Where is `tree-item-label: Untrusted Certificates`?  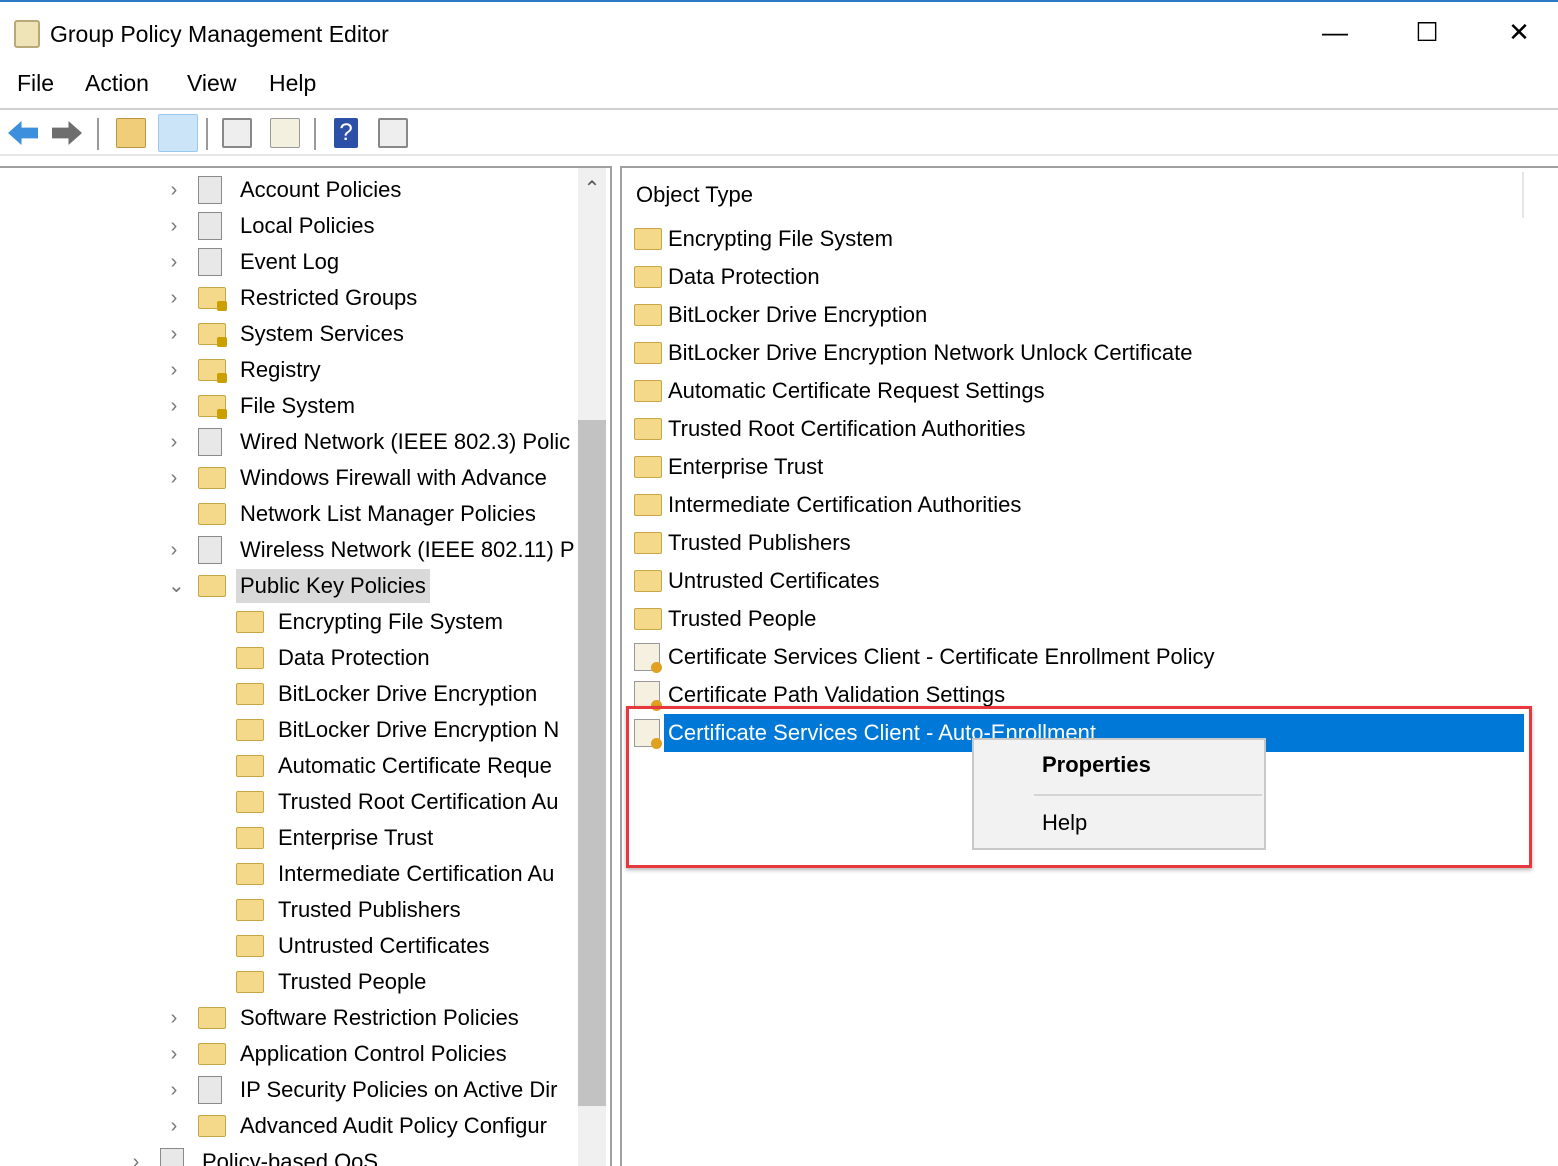 tree-item-label: Untrusted Certificates is located at coordinates (384, 945).